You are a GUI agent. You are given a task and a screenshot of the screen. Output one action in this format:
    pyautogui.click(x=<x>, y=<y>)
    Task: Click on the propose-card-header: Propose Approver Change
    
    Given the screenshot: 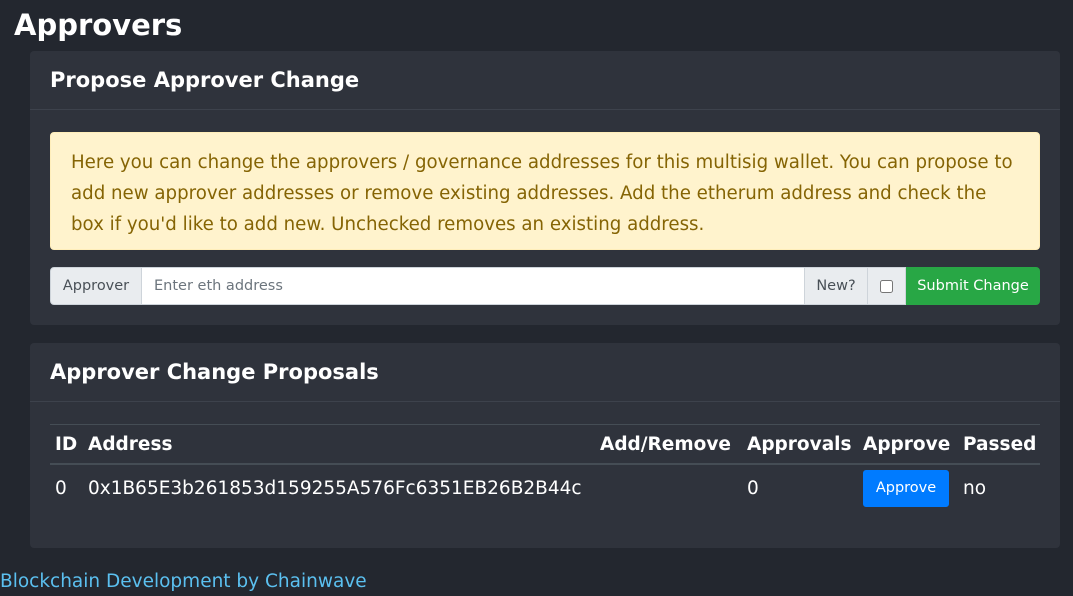 What is the action you would take?
    pyautogui.click(x=545, y=80)
    